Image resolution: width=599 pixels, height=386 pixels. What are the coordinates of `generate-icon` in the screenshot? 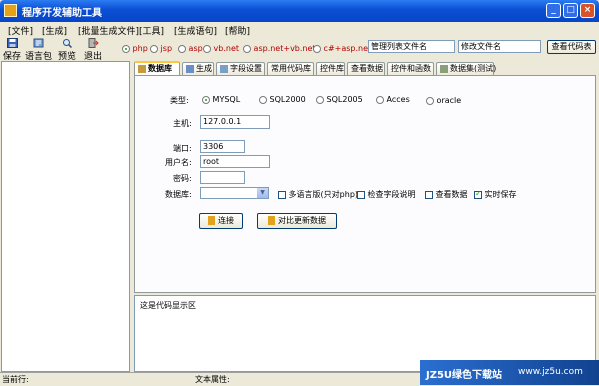 It's located at (190, 68).